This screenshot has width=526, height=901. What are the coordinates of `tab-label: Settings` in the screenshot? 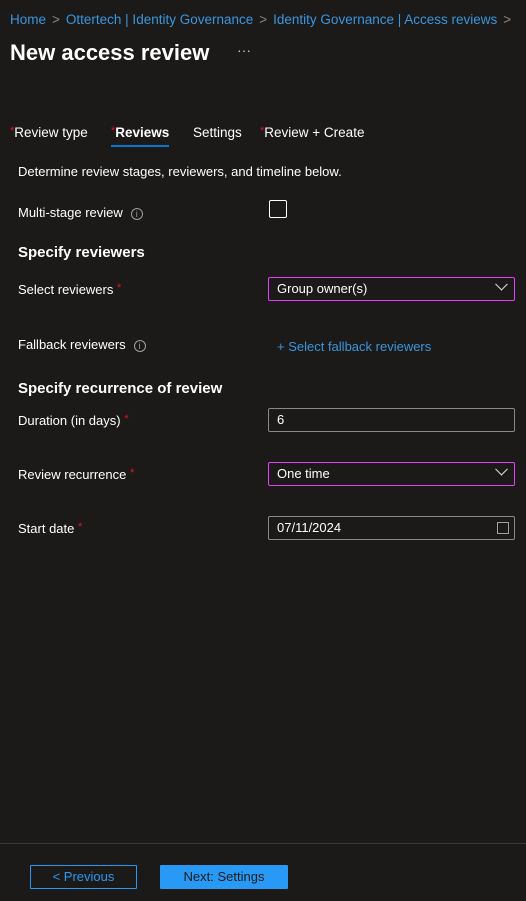 It's located at (217, 132).